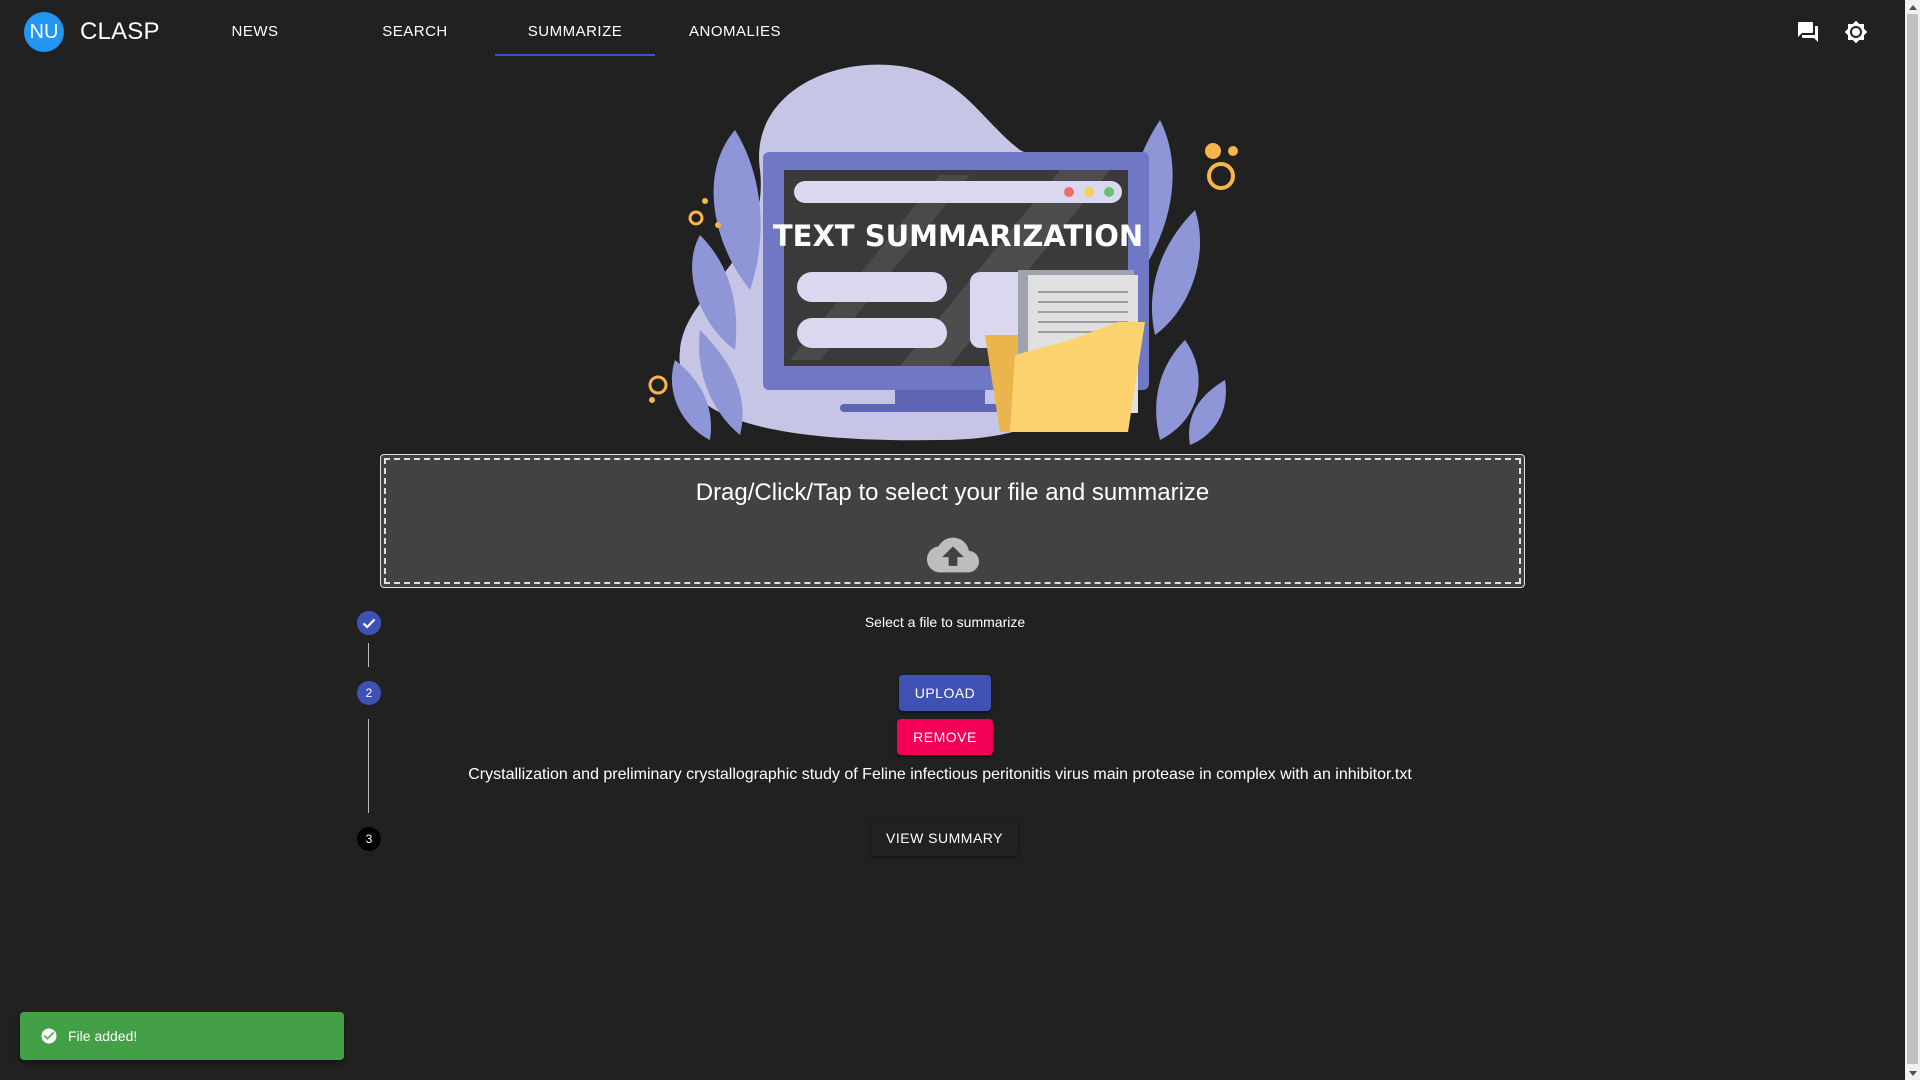 This screenshot has width=1920, height=1080. I want to click on theme-toggle-button, so click(1856, 32).